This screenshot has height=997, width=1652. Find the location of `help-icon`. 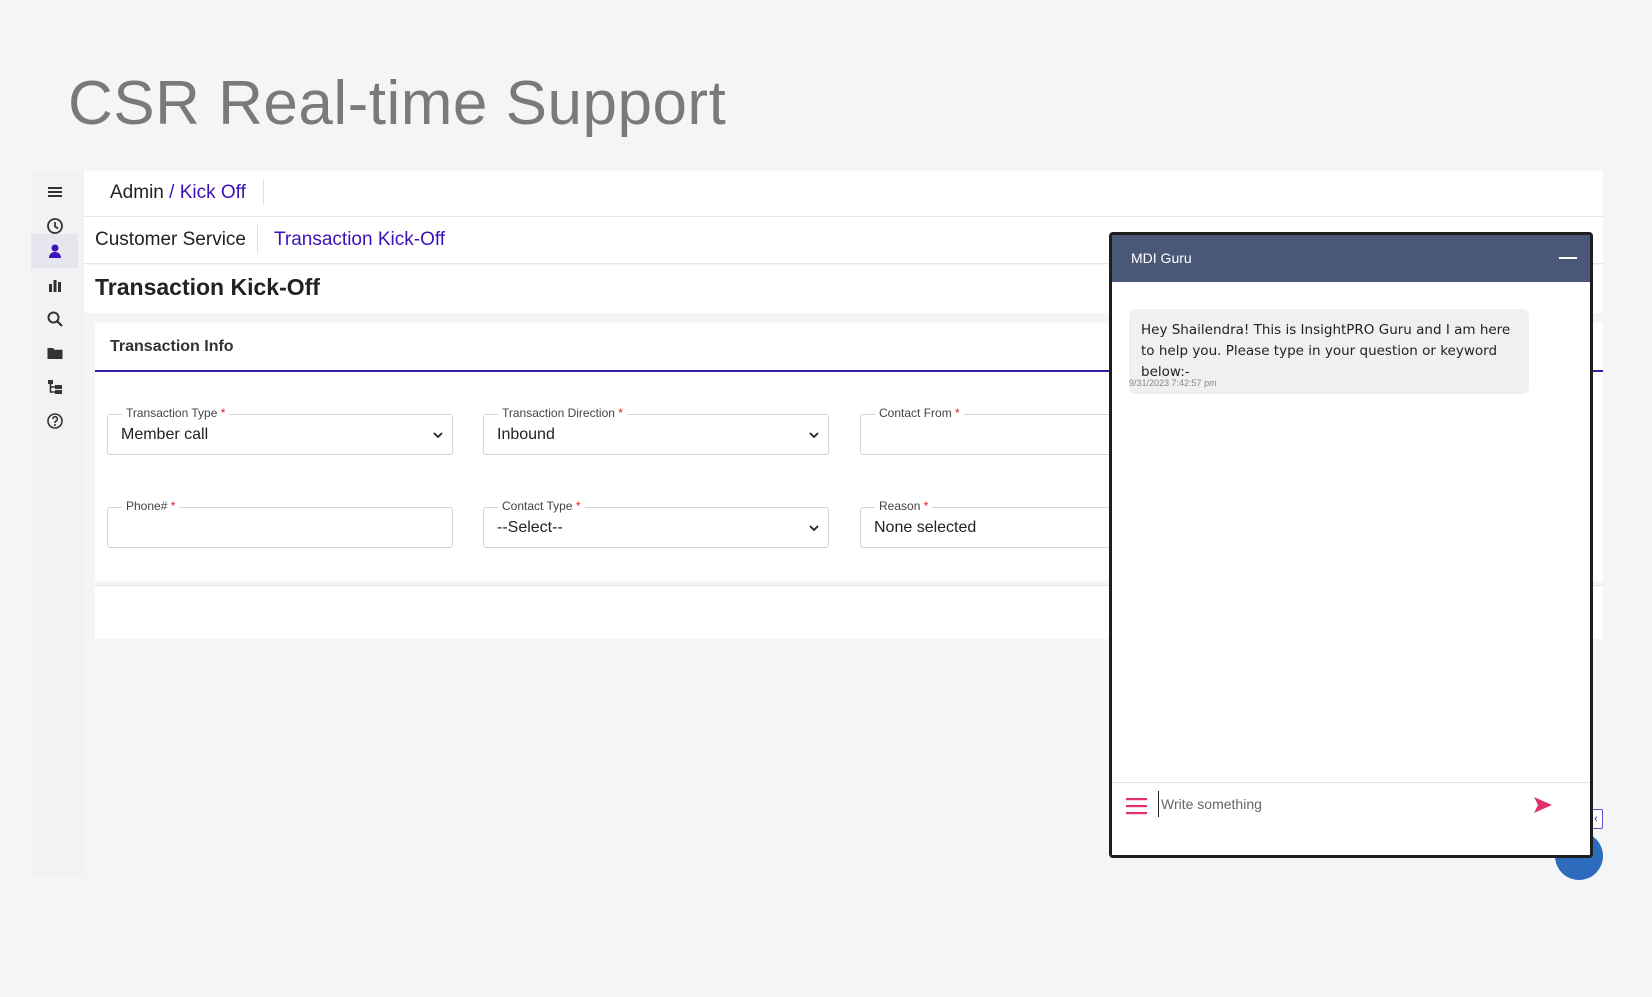

help-icon is located at coordinates (54, 421).